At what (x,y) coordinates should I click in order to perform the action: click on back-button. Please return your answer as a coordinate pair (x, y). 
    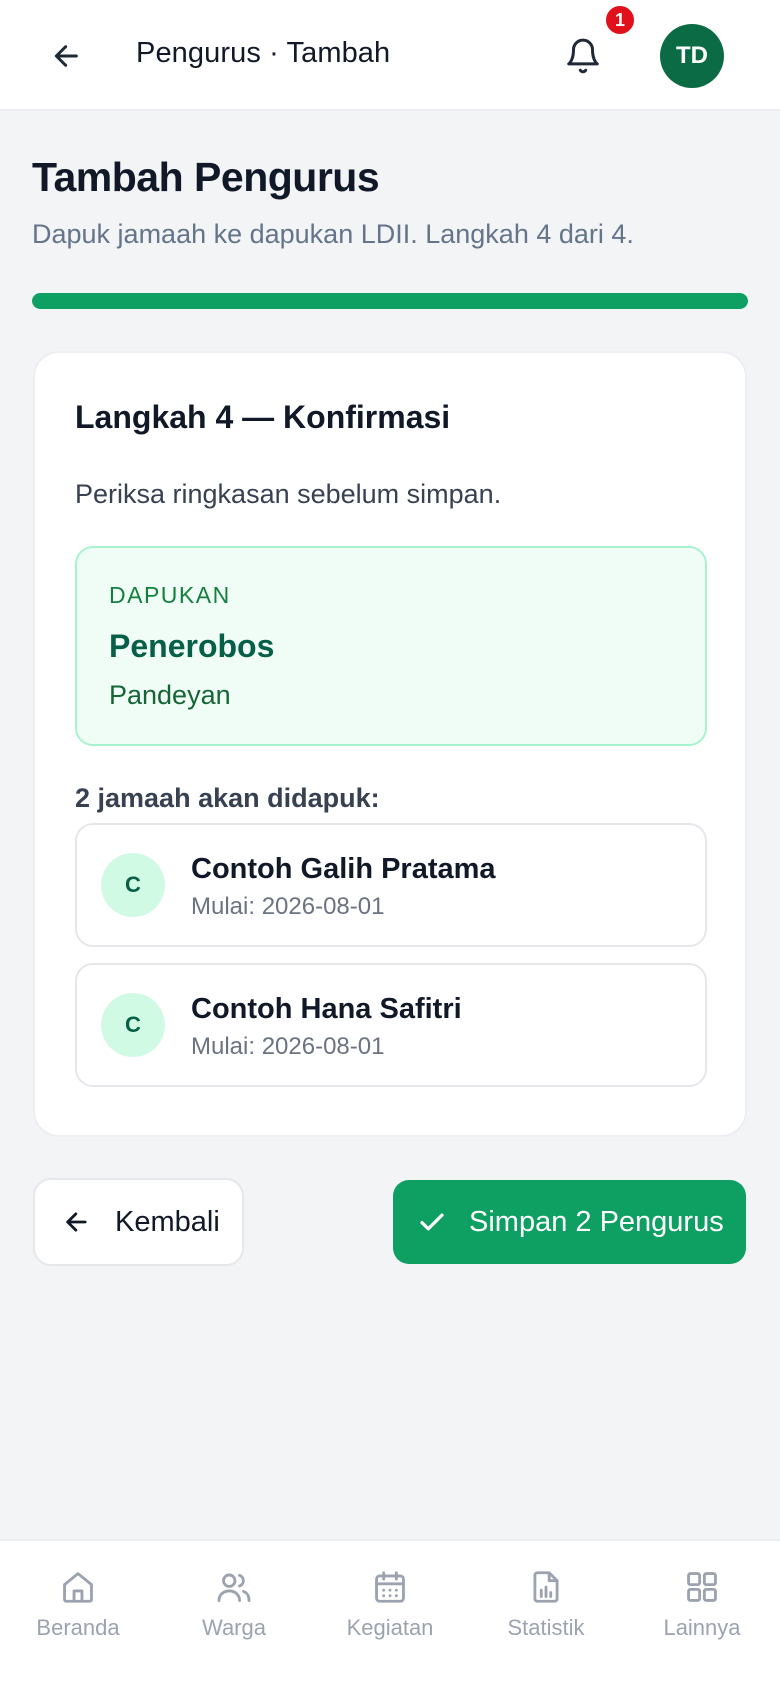
    Looking at the image, I should click on (67, 56).